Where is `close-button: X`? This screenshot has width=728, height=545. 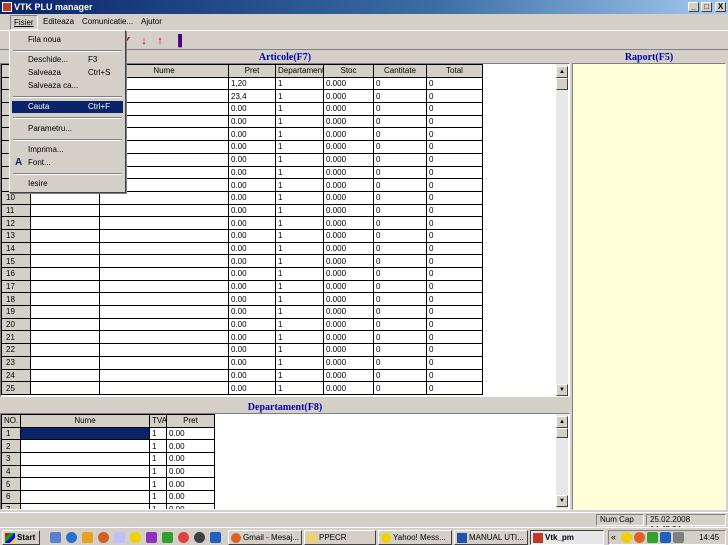 close-button: X is located at coordinates (720, 7).